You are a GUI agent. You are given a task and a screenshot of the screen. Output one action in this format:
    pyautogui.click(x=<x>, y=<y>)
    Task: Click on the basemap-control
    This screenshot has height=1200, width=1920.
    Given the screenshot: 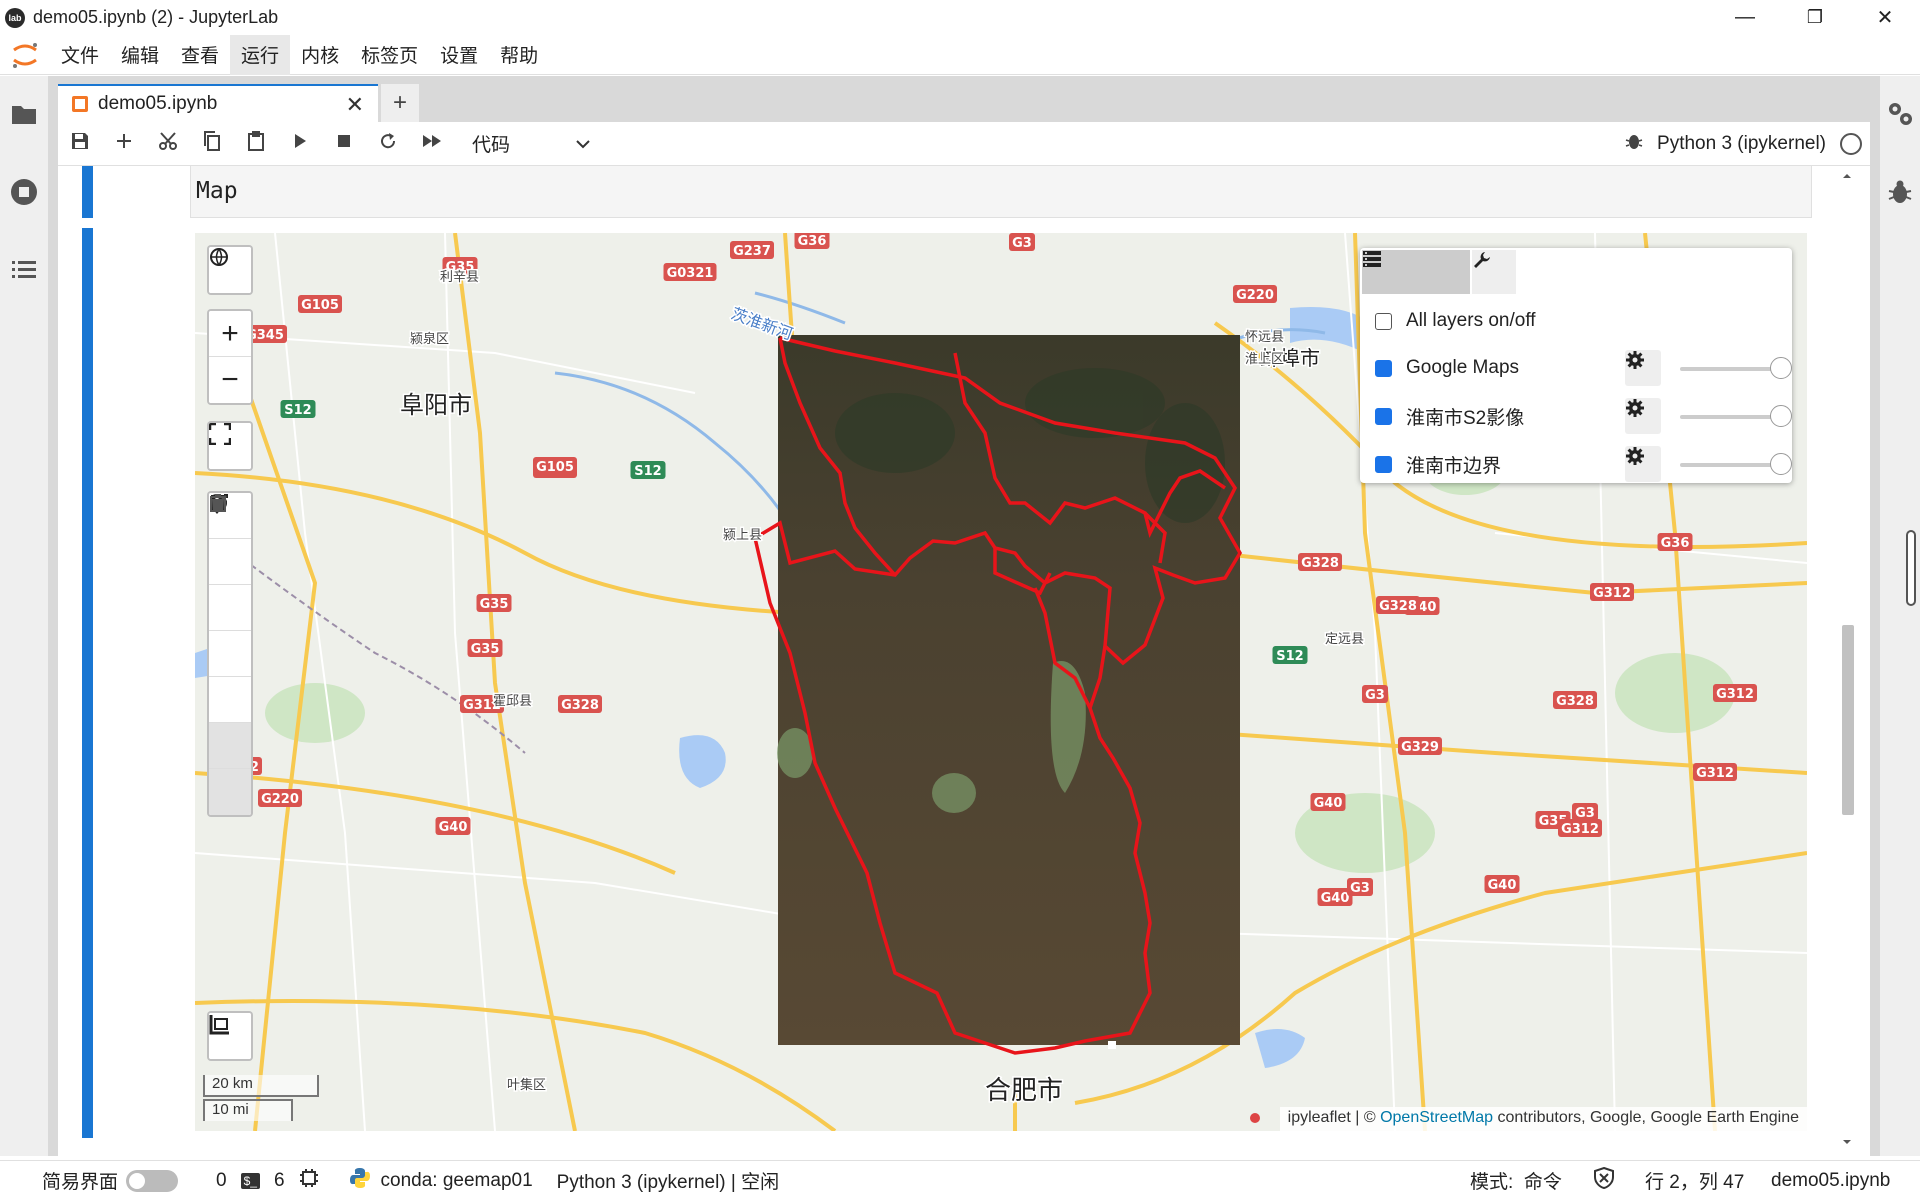 What is the action you would take?
    pyautogui.click(x=230, y=270)
    